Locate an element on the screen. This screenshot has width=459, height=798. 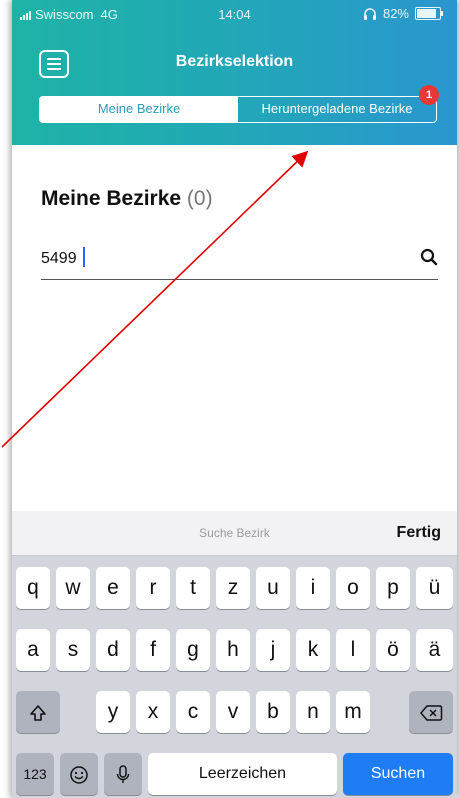
key-oe: ö is located at coordinates (393, 650).